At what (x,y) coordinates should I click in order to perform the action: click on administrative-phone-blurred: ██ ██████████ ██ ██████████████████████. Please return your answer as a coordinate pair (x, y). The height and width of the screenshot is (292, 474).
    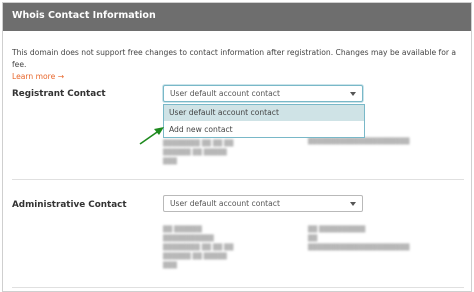
    Looking at the image, I should click on (359, 238).